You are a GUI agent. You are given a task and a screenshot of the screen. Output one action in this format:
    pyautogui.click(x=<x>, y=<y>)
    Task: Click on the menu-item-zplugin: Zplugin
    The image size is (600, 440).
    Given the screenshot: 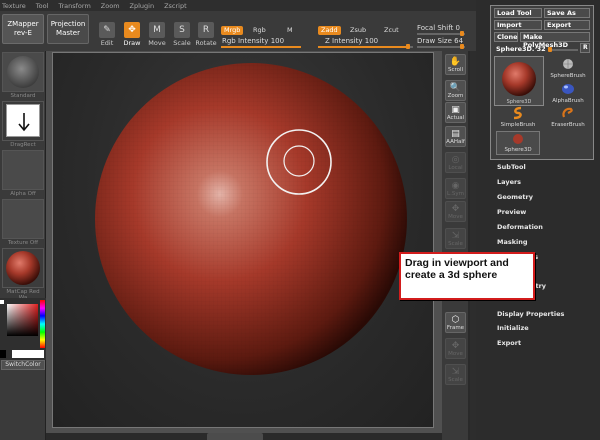 What is the action you would take?
    pyautogui.click(x=142, y=6)
    